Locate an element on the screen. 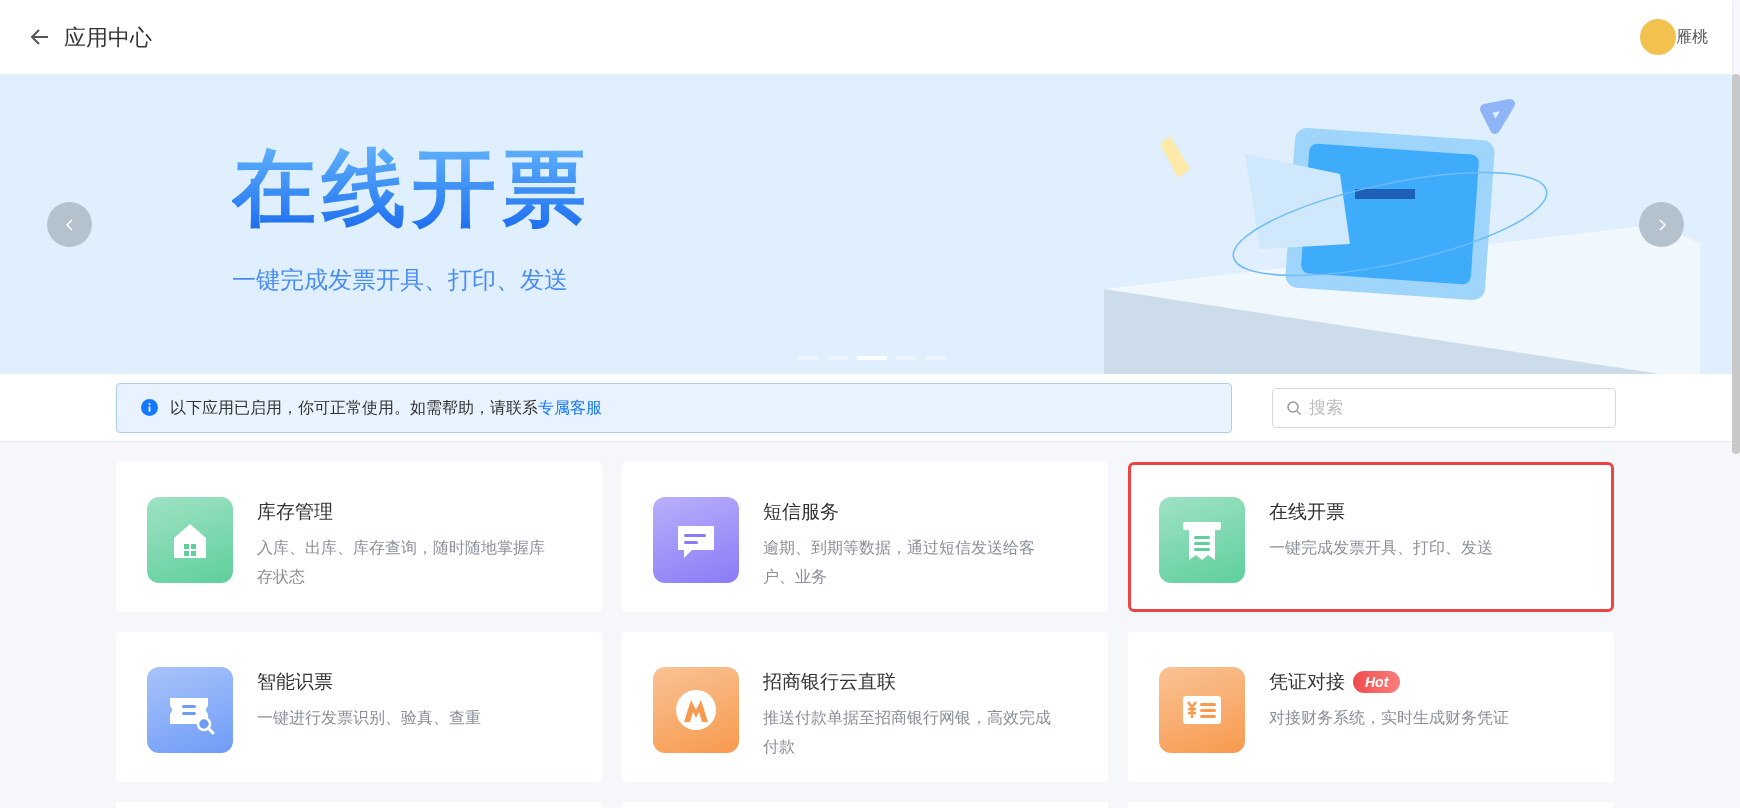 The height and width of the screenshot is (808, 1740). app-card: 凭证对接 Hot 对接财务系统，实时生成财务凭证 is located at coordinates (1371, 707).